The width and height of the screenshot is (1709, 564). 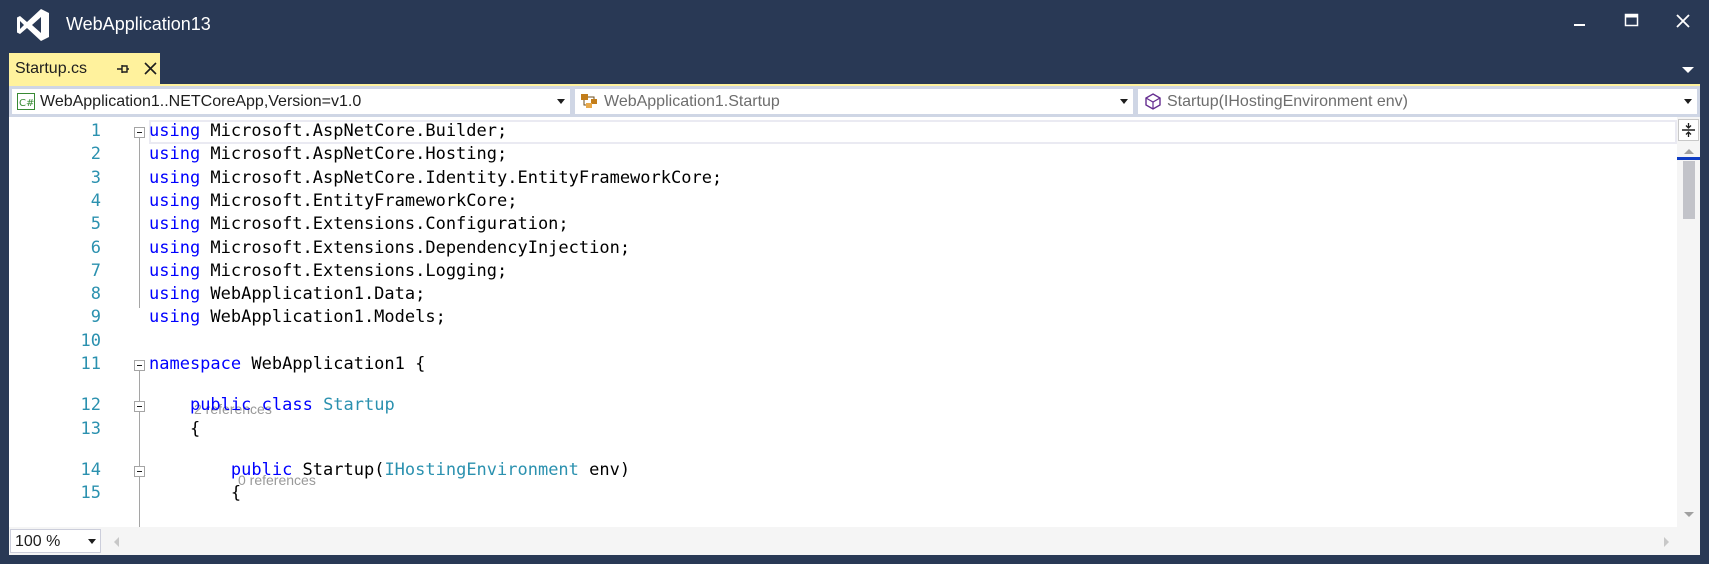 I want to click on code-line: 10, so click(x=839, y=343).